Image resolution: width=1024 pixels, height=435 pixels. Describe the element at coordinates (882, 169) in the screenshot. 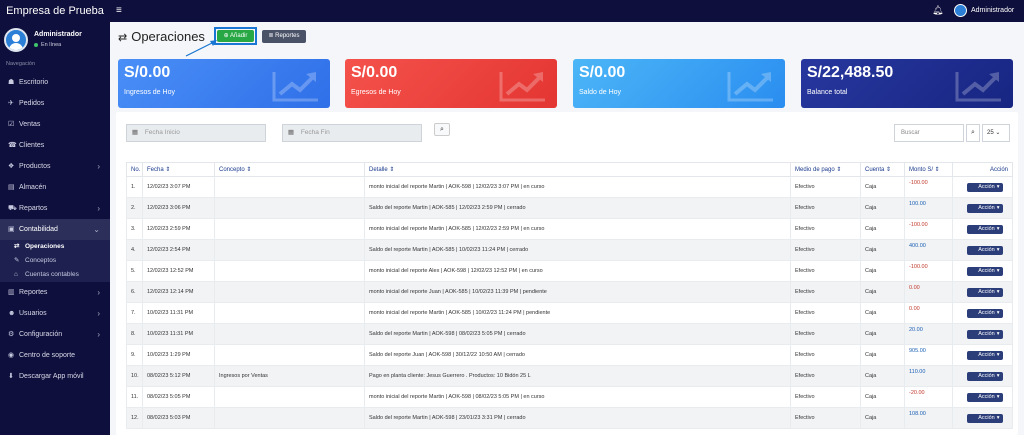

I see `column-header: Cuenta ⇕` at that location.